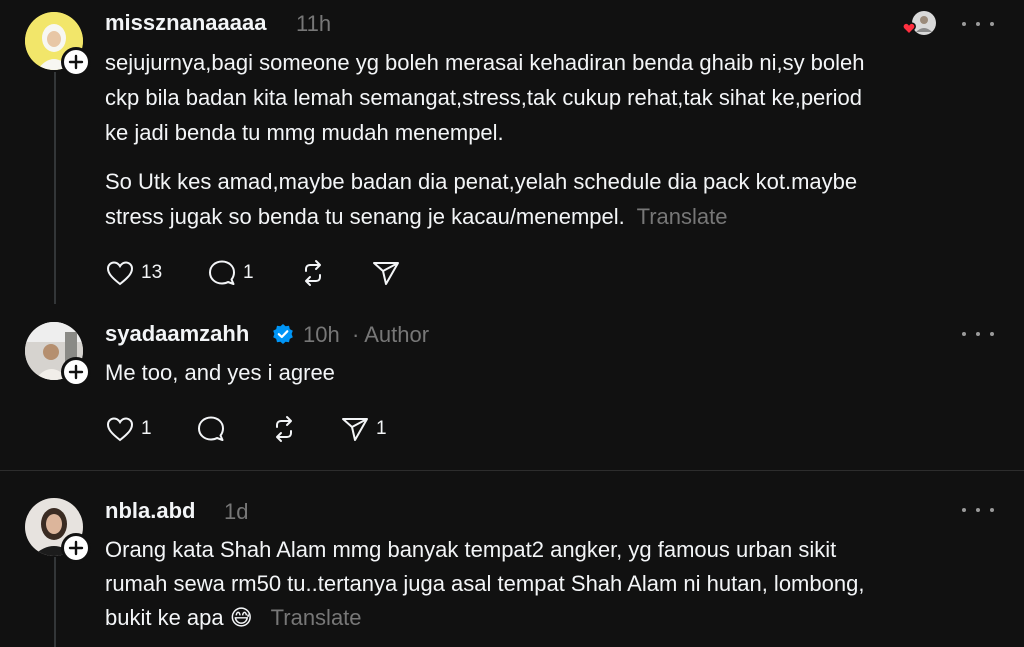 This screenshot has height=647, width=1024. What do you see at coordinates (150, 511) in the screenshot?
I see `username: nbla.abd` at bounding box center [150, 511].